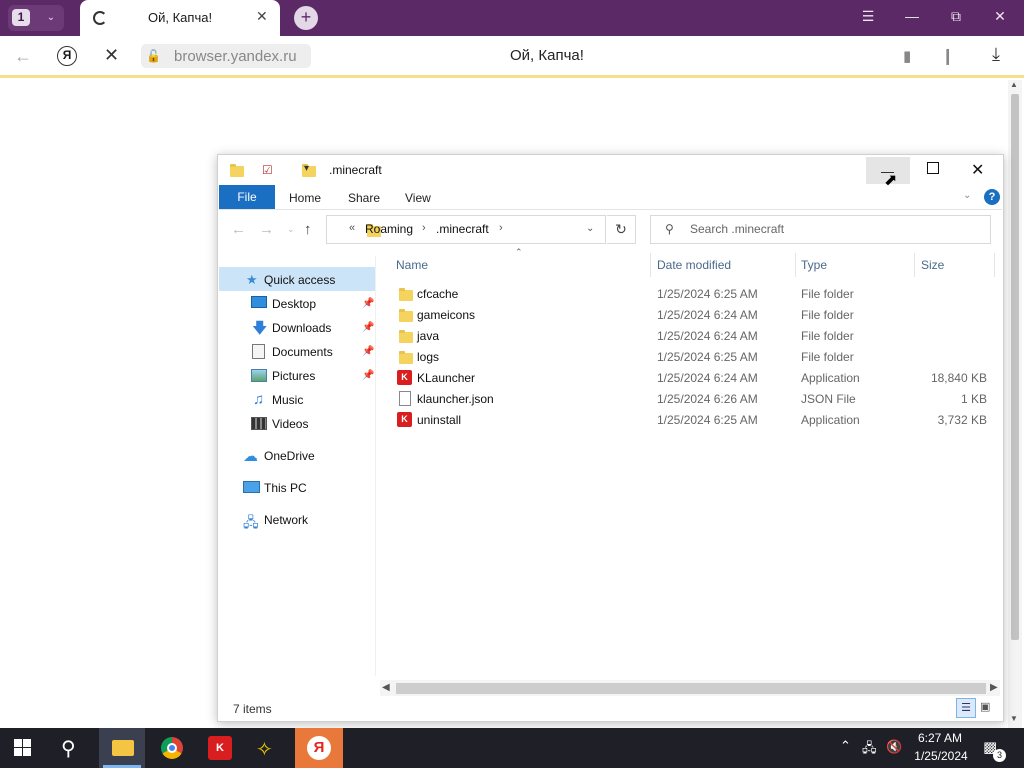 This screenshot has height=768, width=1024. Describe the element at coordinates (235, 56) in the screenshot. I see `url-text: browser.yandex.ru` at that location.